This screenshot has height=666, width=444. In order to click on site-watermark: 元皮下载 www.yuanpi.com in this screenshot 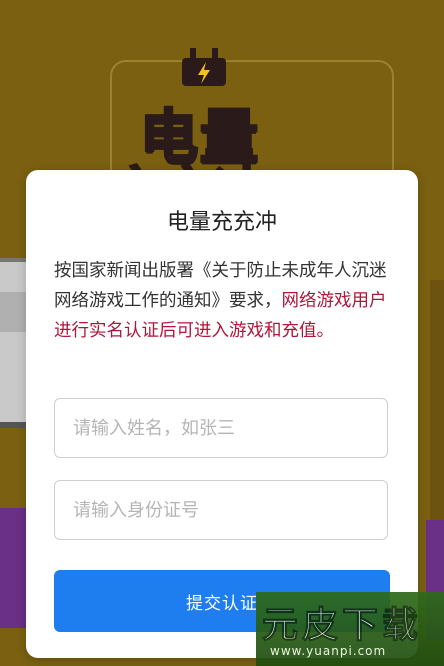, I will do `click(350, 629)`.